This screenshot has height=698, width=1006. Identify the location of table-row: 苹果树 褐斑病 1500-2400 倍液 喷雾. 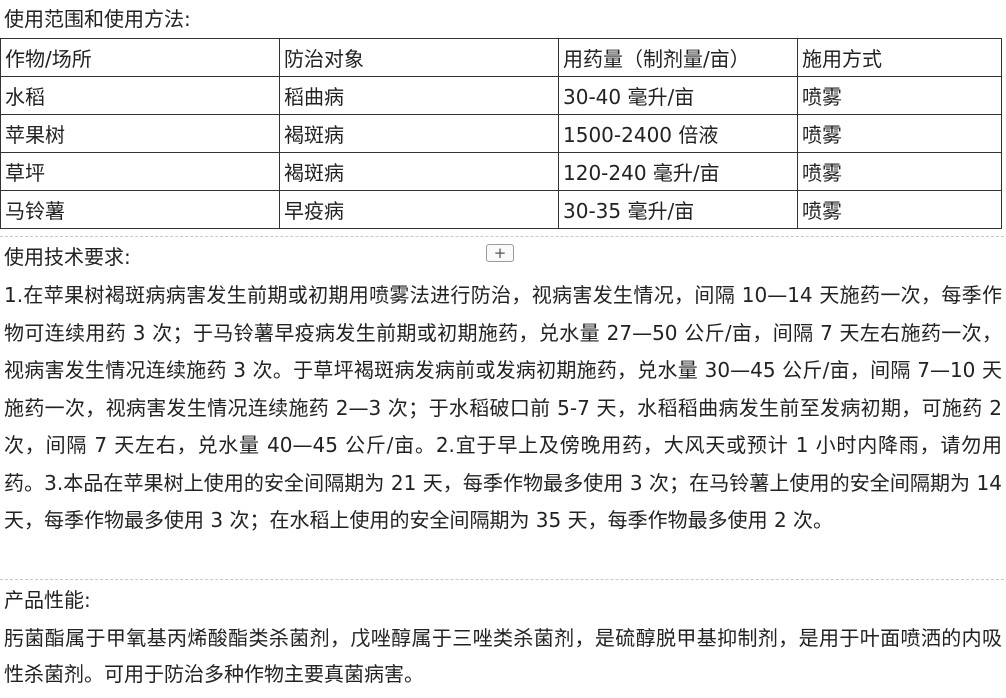
(501, 133).